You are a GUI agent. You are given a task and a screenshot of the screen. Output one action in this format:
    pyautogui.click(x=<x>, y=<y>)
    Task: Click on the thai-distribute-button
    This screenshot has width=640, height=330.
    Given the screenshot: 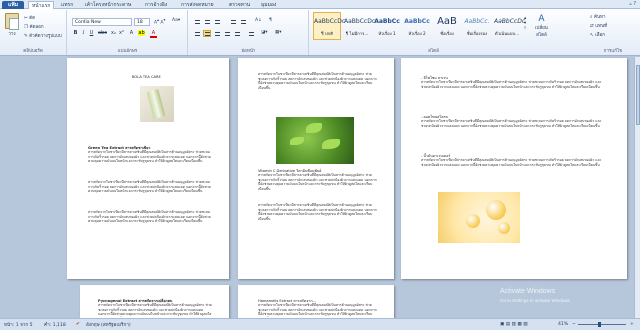 What is the action you would take?
    pyautogui.click(x=237, y=33)
    